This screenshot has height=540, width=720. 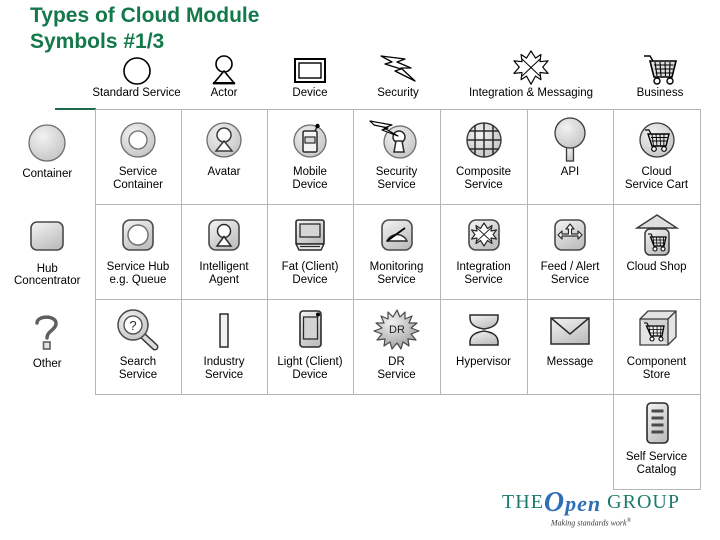 I want to click on cell-api: API, so click(x=570, y=157).